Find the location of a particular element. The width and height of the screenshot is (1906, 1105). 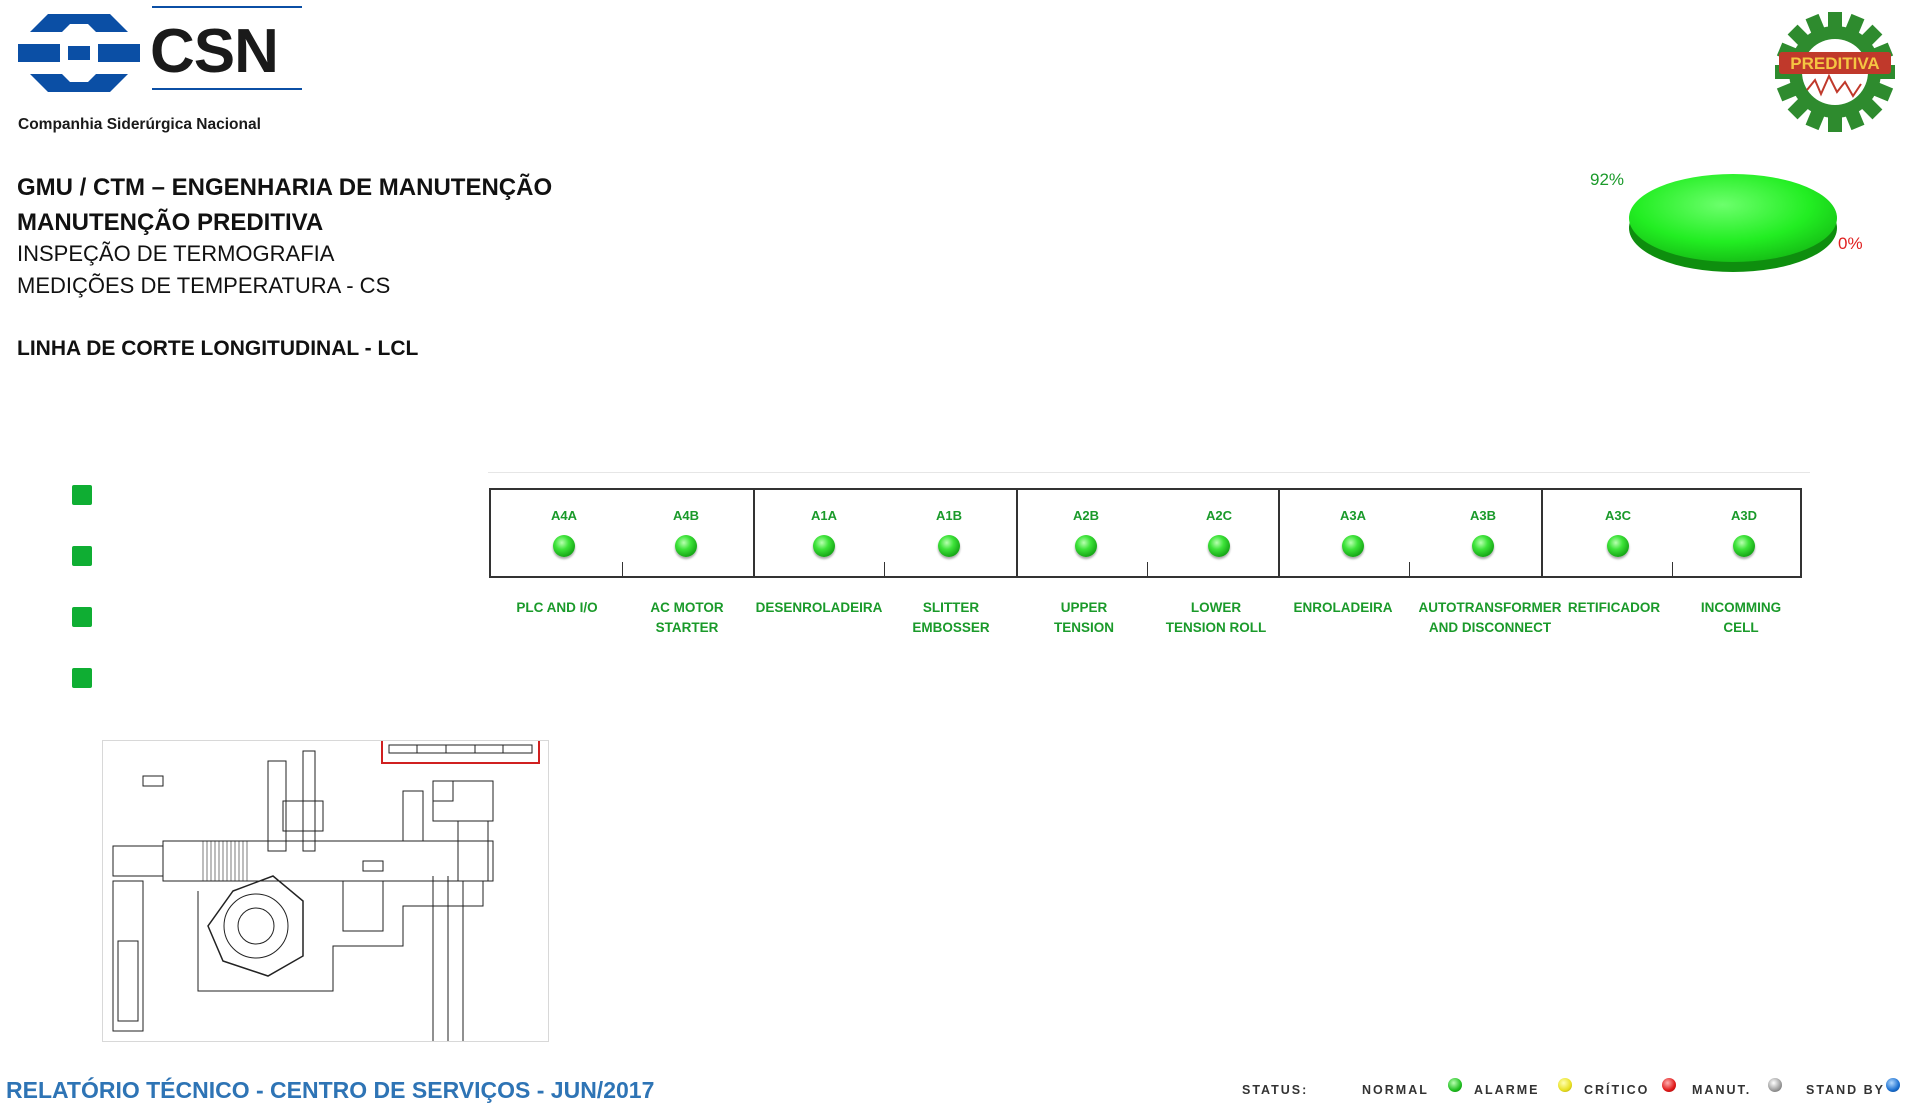

header-line-4: MEDIÇÕES DE TEMPERATURA - CS is located at coordinates (204, 285).